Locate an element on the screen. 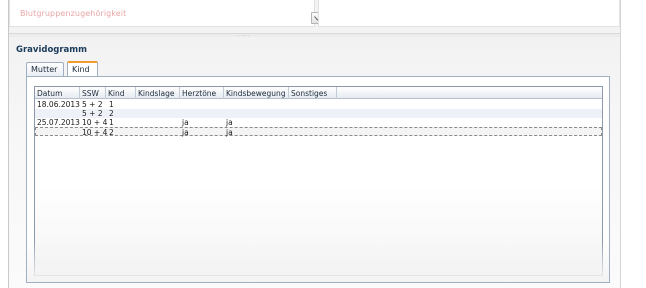  tab-kind: Kind is located at coordinates (82, 69).